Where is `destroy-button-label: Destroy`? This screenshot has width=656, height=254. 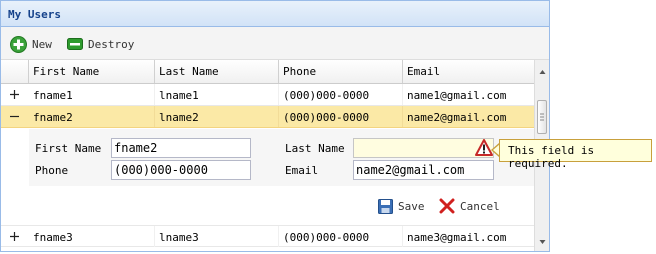
destroy-button-label: Destroy is located at coordinates (111, 44).